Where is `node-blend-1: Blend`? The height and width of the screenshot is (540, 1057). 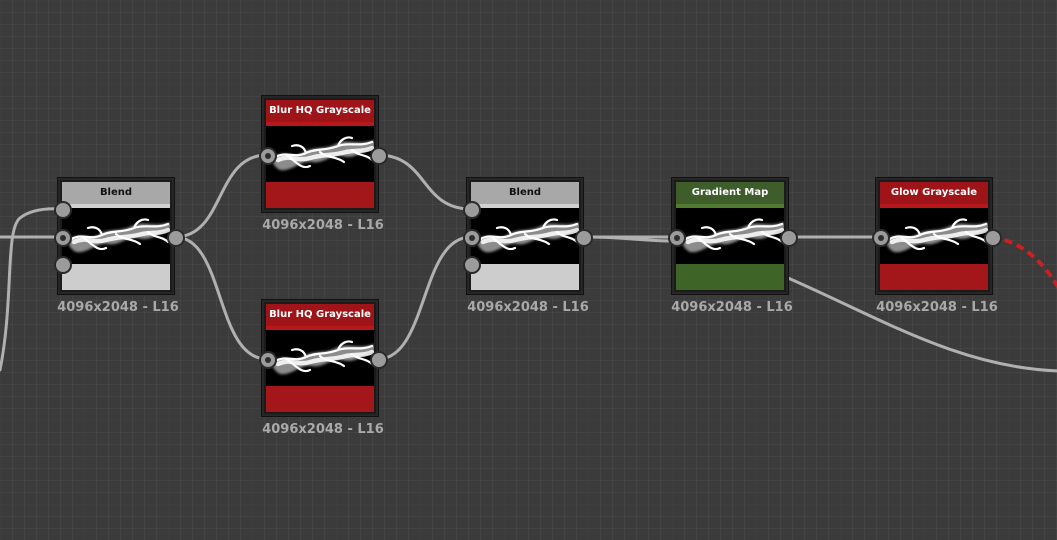 node-blend-1: Blend is located at coordinates (116, 236).